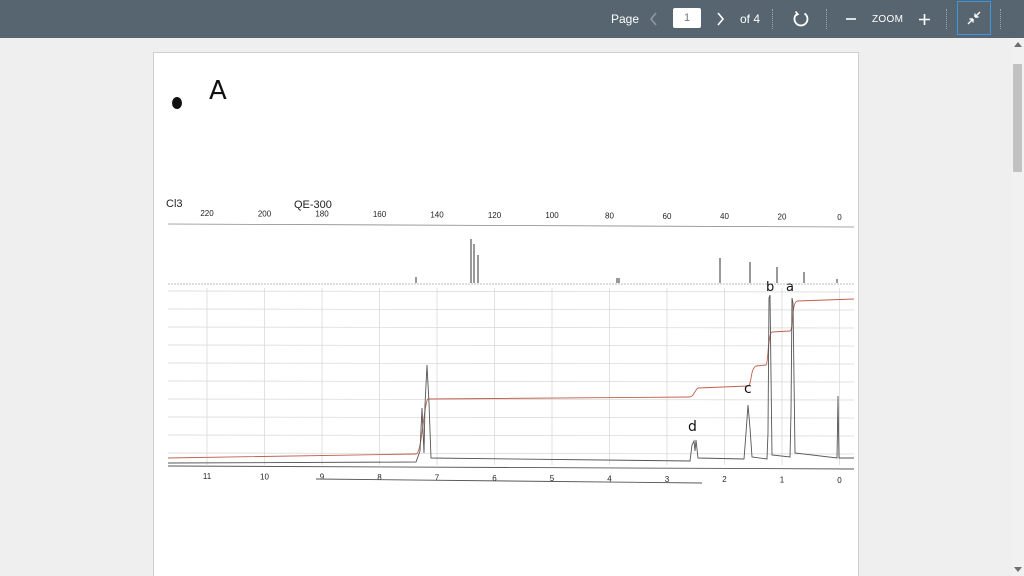 The image size is (1024, 576). Describe the element at coordinates (512, 19) in the screenshot. I see `viewer-toolbar: Page of 4 ZOOM` at that location.